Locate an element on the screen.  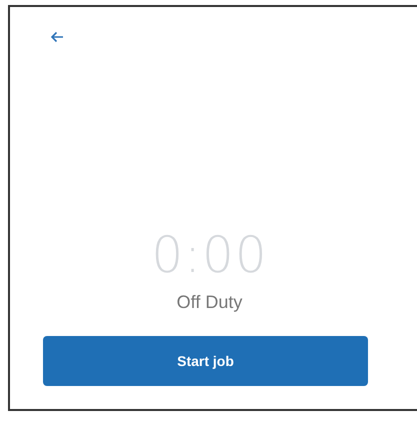
back-arrow-icon is located at coordinates (57, 37).